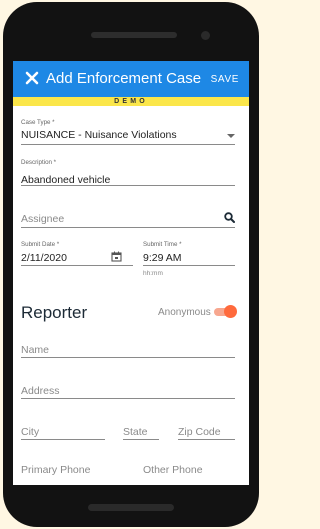  What do you see at coordinates (124, 78) in the screenshot?
I see `page-title: Add Enforcement Case` at bounding box center [124, 78].